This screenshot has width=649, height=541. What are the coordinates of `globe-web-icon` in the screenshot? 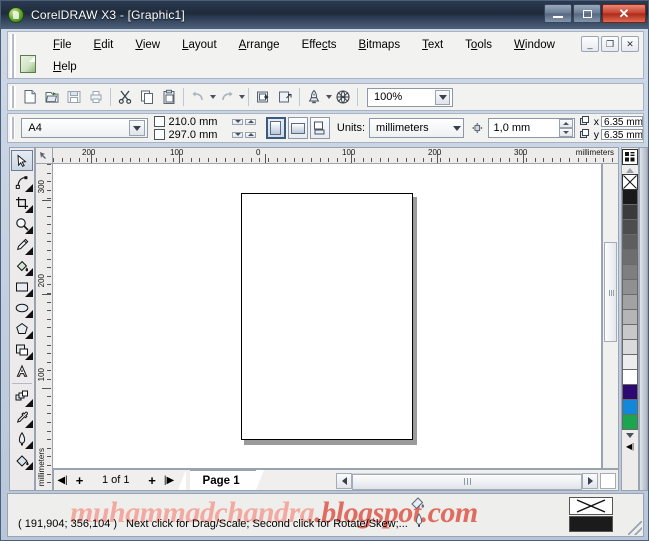 It's located at (343, 97).